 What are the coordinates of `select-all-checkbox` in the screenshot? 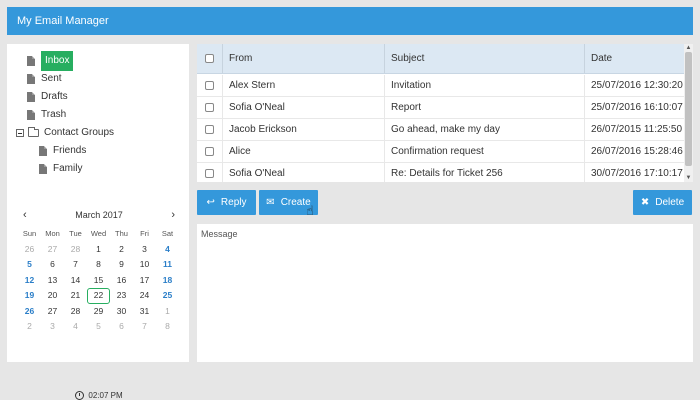 It's located at (209, 58).